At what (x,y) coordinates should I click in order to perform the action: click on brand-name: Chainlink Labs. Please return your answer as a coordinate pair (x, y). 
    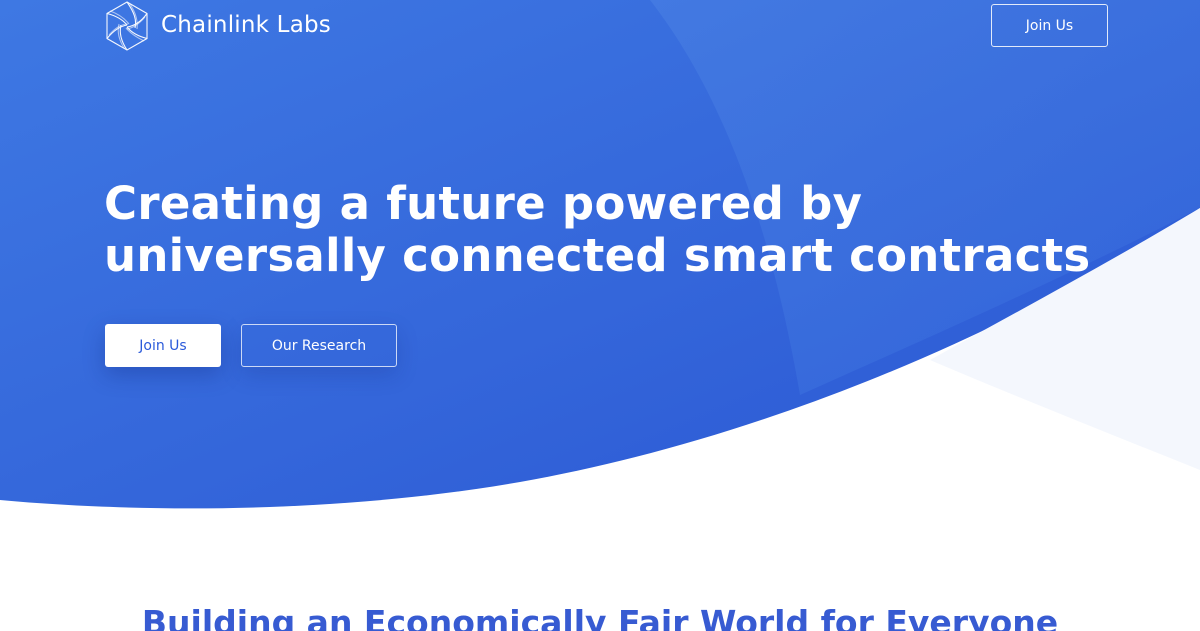
    Looking at the image, I should click on (246, 25).